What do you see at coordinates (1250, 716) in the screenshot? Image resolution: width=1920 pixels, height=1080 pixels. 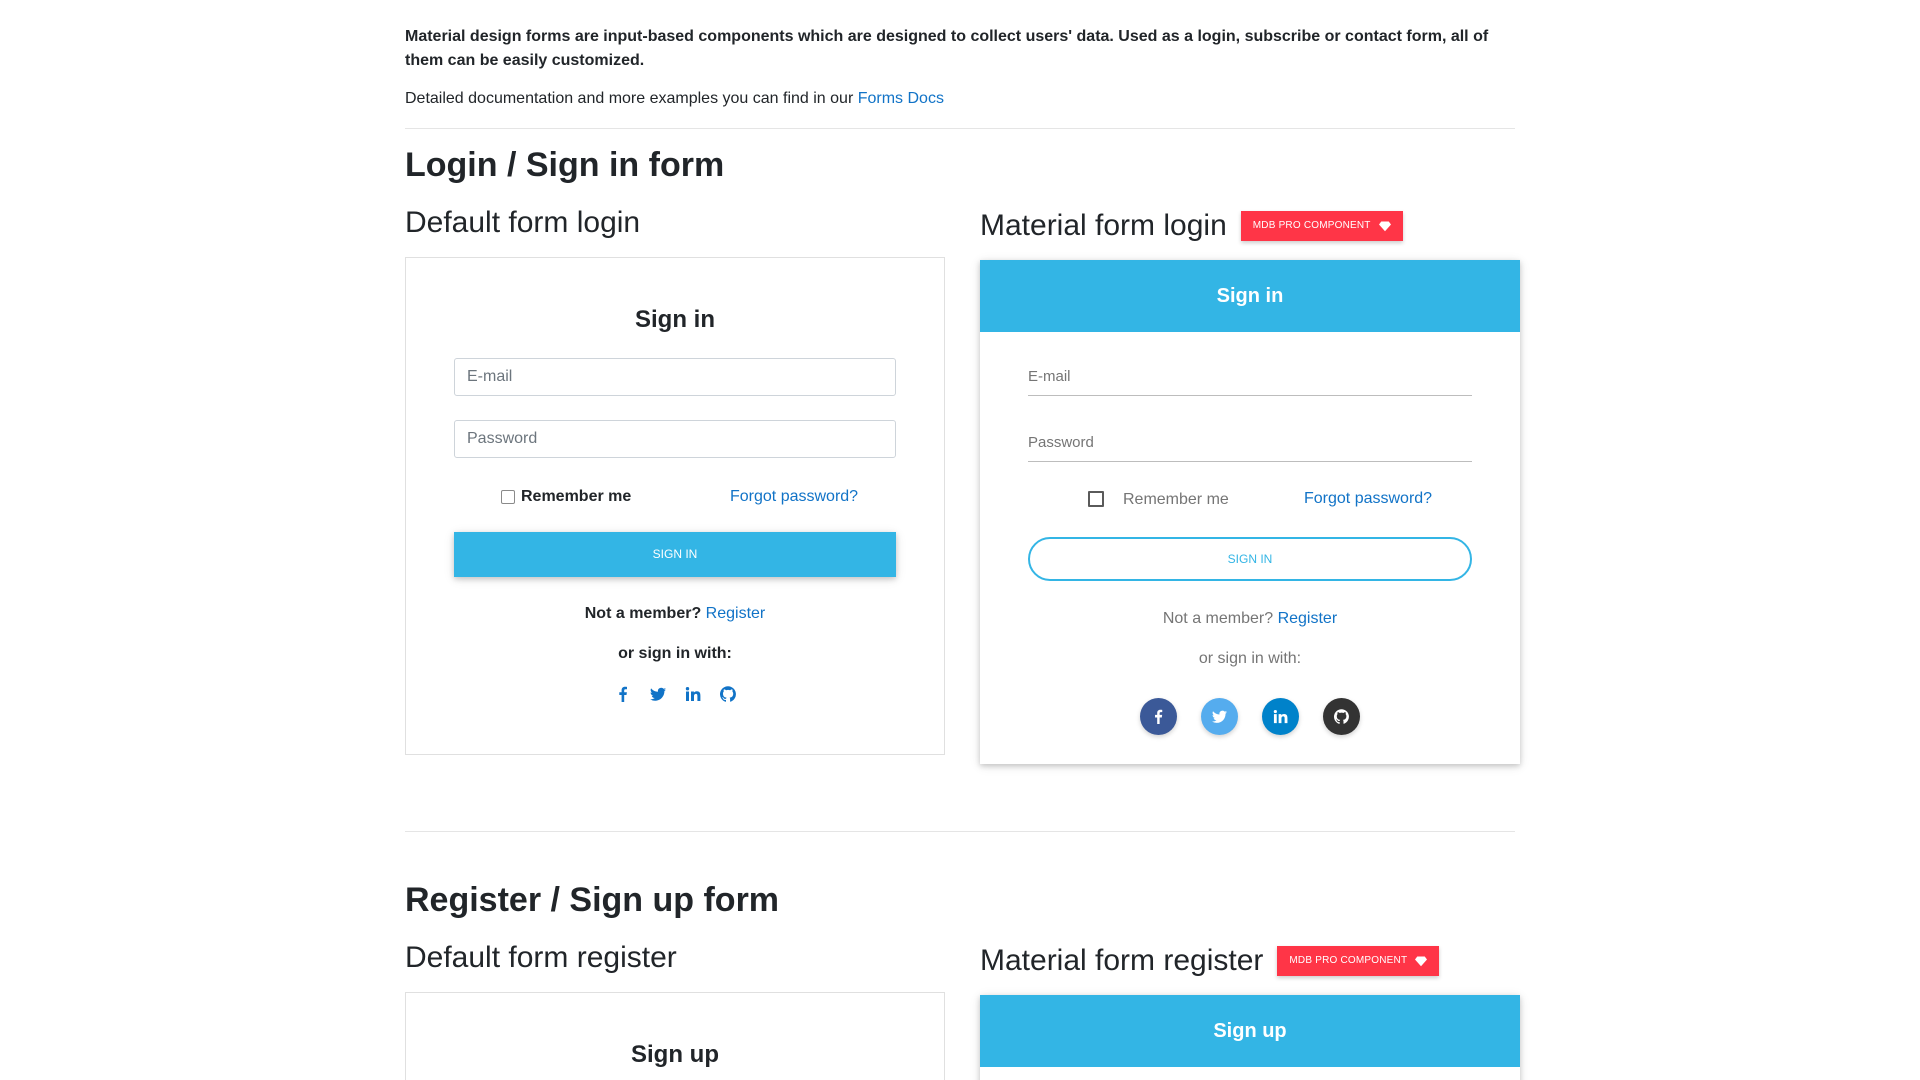 I see `material-social-buttons` at bounding box center [1250, 716].